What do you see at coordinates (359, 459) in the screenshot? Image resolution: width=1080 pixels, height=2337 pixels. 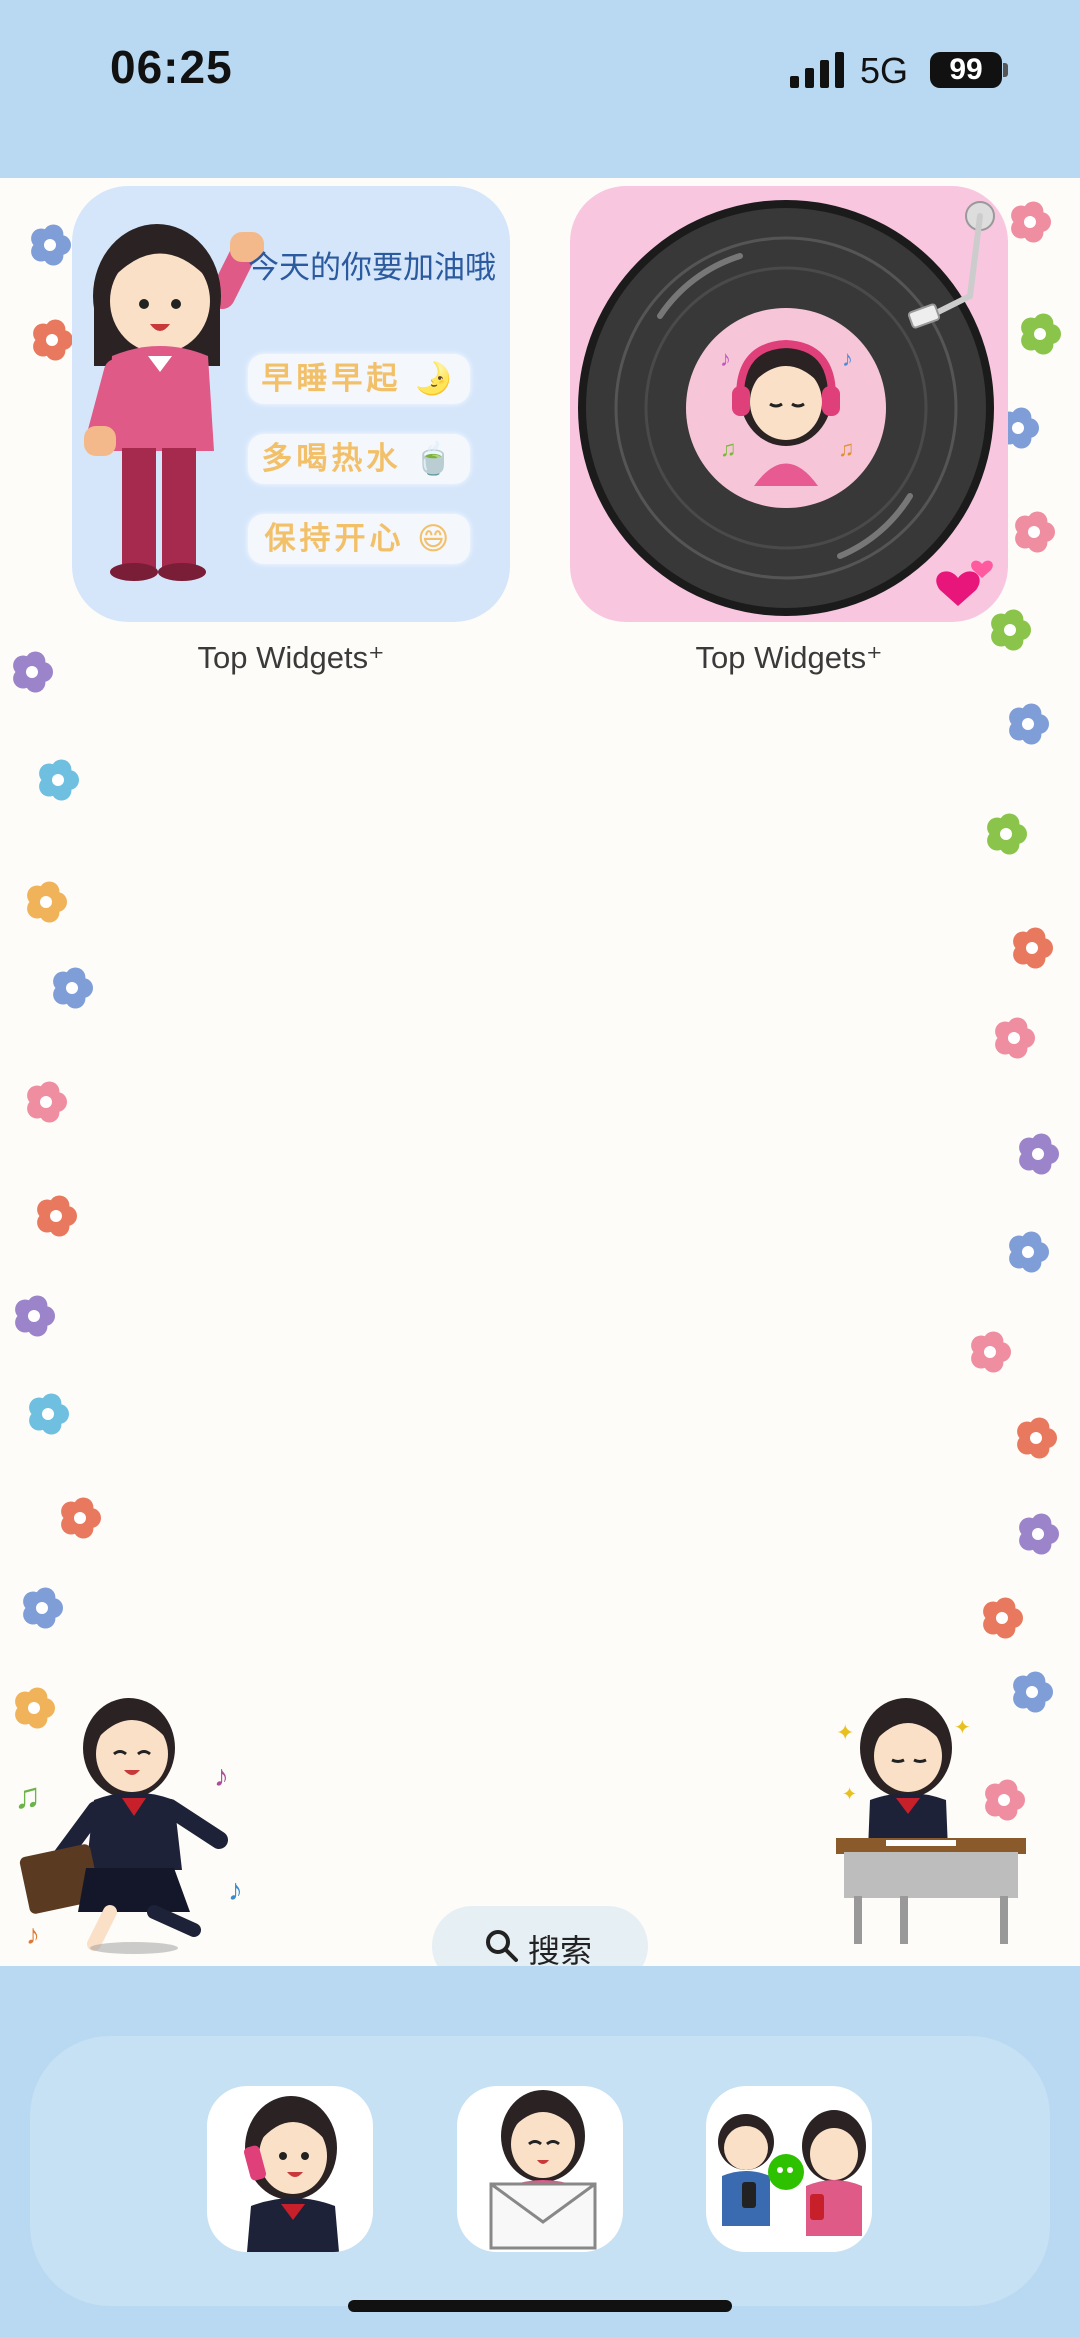 I see `reminder-drink-water: 多喝热水 🍵` at bounding box center [359, 459].